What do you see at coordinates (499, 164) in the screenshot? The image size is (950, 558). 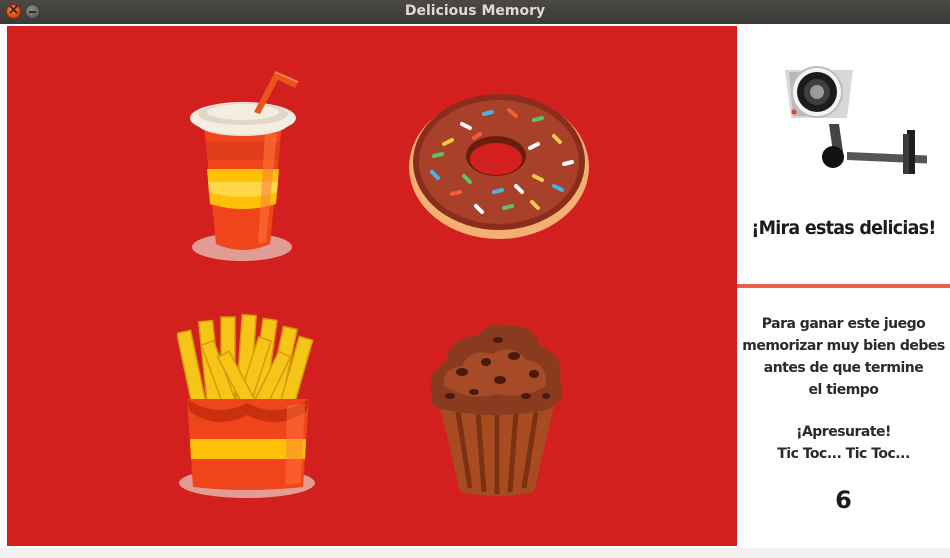 I see `card-donut` at bounding box center [499, 164].